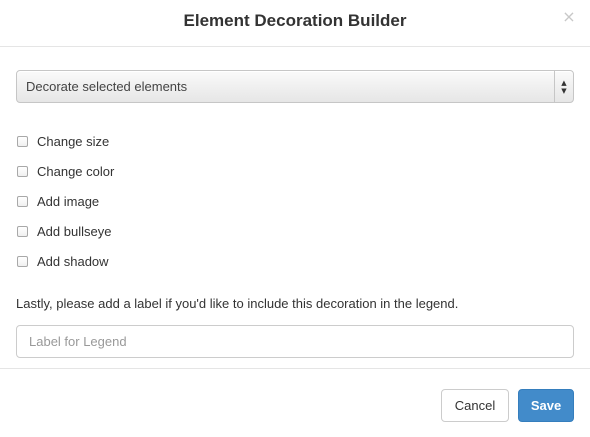 Image resolution: width=590 pixels, height=437 pixels. What do you see at coordinates (295, 231) in the screenshot?
I see `option-add-bullseye: Add bullseye` at bounding box center [295, 231].